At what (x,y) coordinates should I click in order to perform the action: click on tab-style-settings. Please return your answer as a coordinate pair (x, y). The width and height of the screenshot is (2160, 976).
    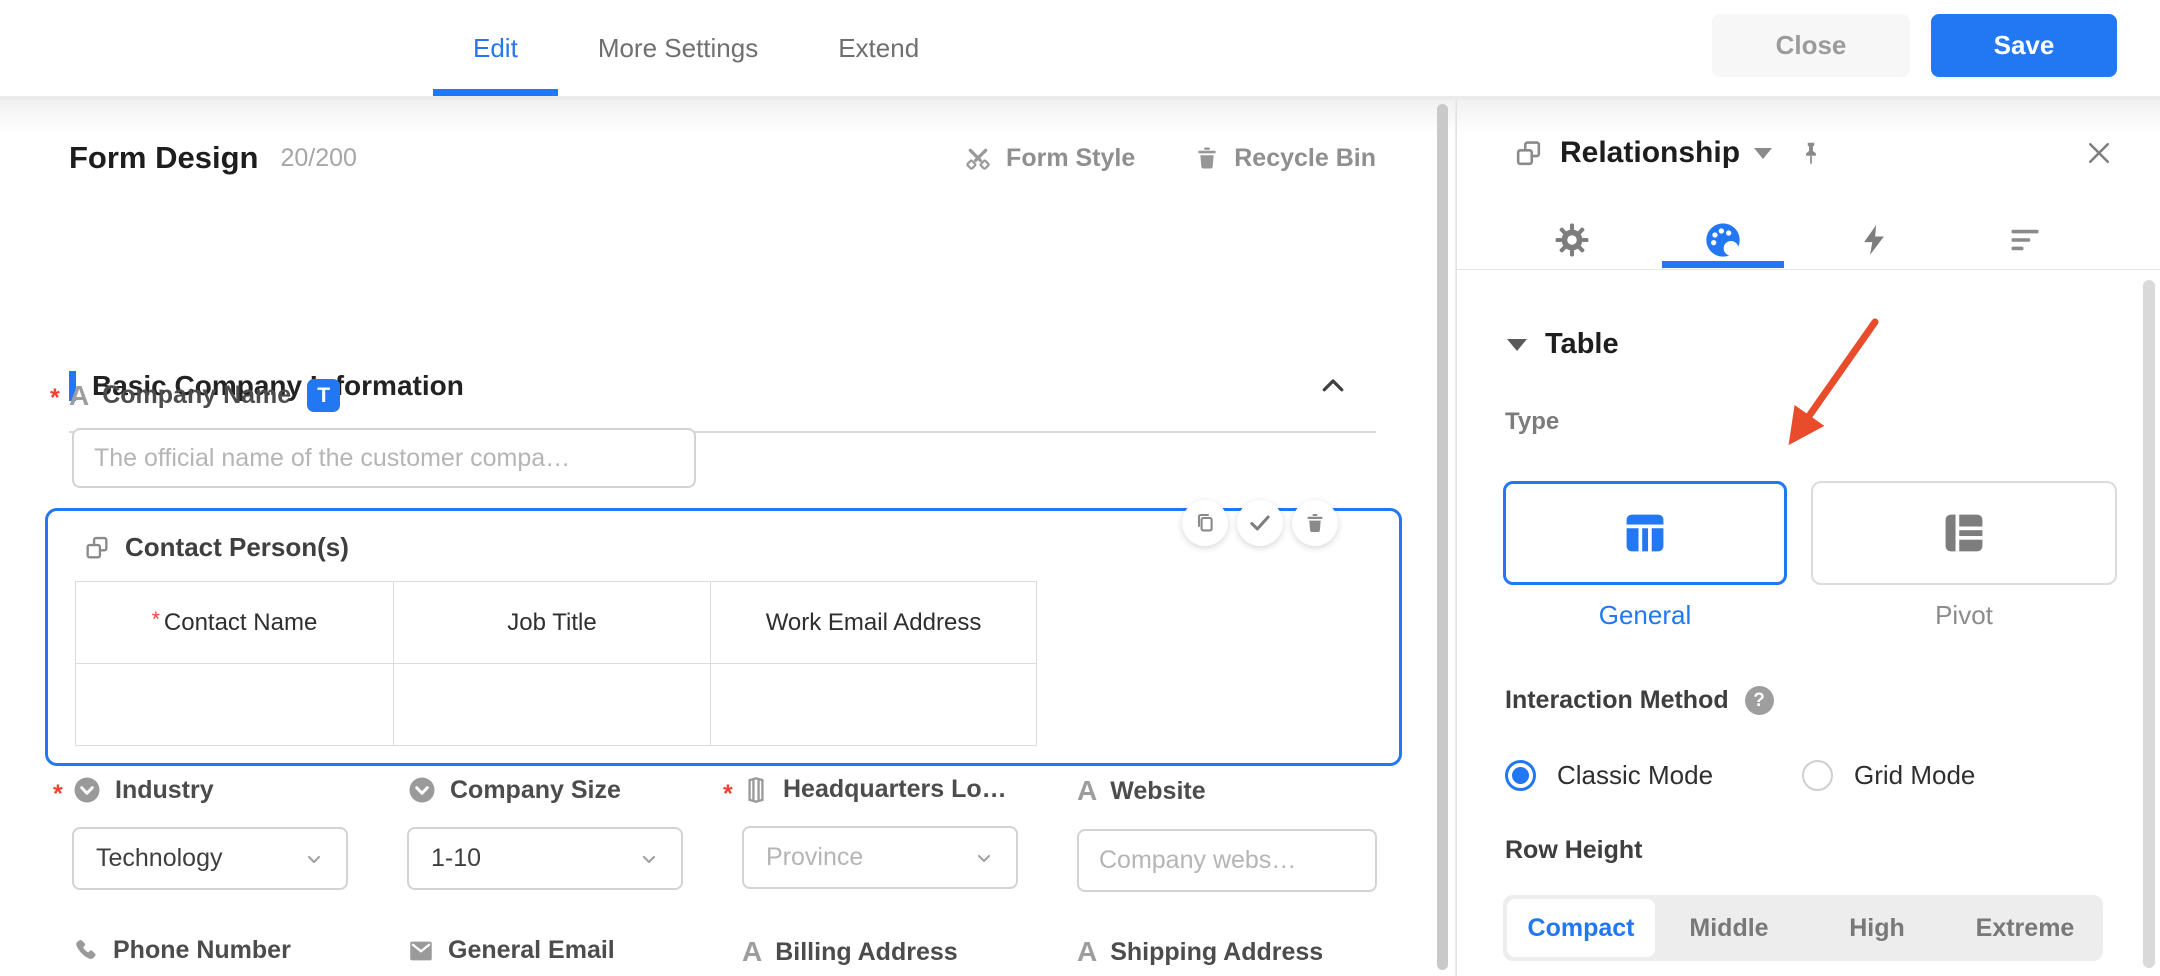
    Looking at the image, I should click on (1723, 240).